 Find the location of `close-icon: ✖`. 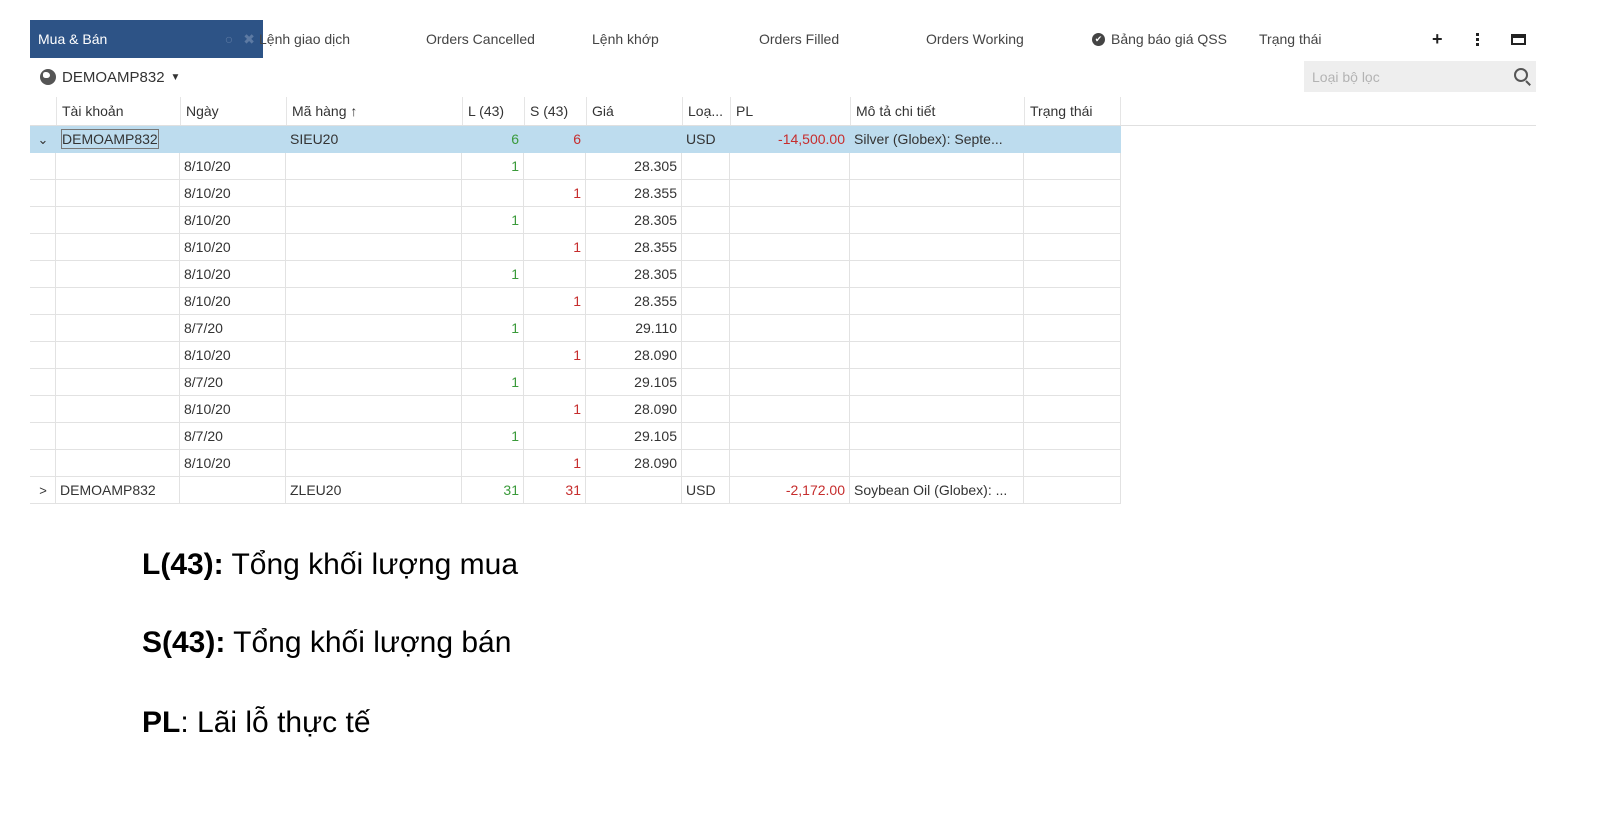

close-icon: ✖ is located at coordinates (249, 39).